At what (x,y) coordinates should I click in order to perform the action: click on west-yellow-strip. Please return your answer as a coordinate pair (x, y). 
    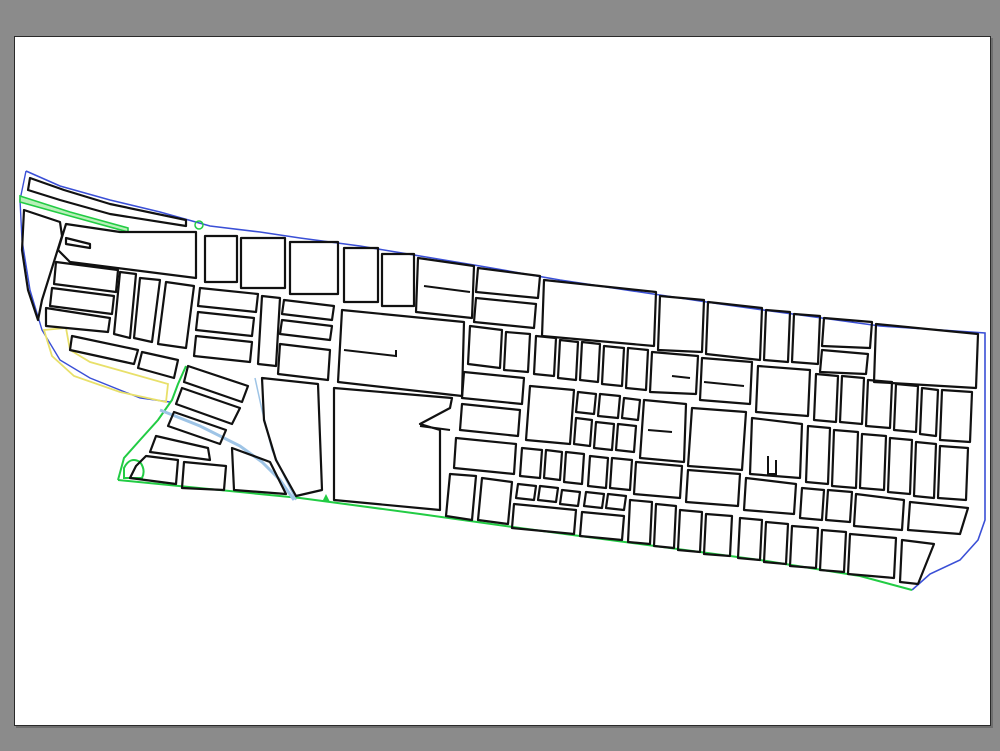
    Looking at the image, I should click on (105, 365).